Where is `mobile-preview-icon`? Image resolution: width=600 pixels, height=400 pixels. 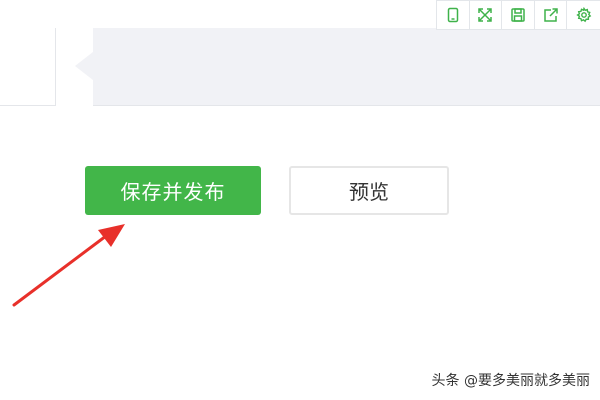 mobile-preview-icon is located at coordinates (453, 15).